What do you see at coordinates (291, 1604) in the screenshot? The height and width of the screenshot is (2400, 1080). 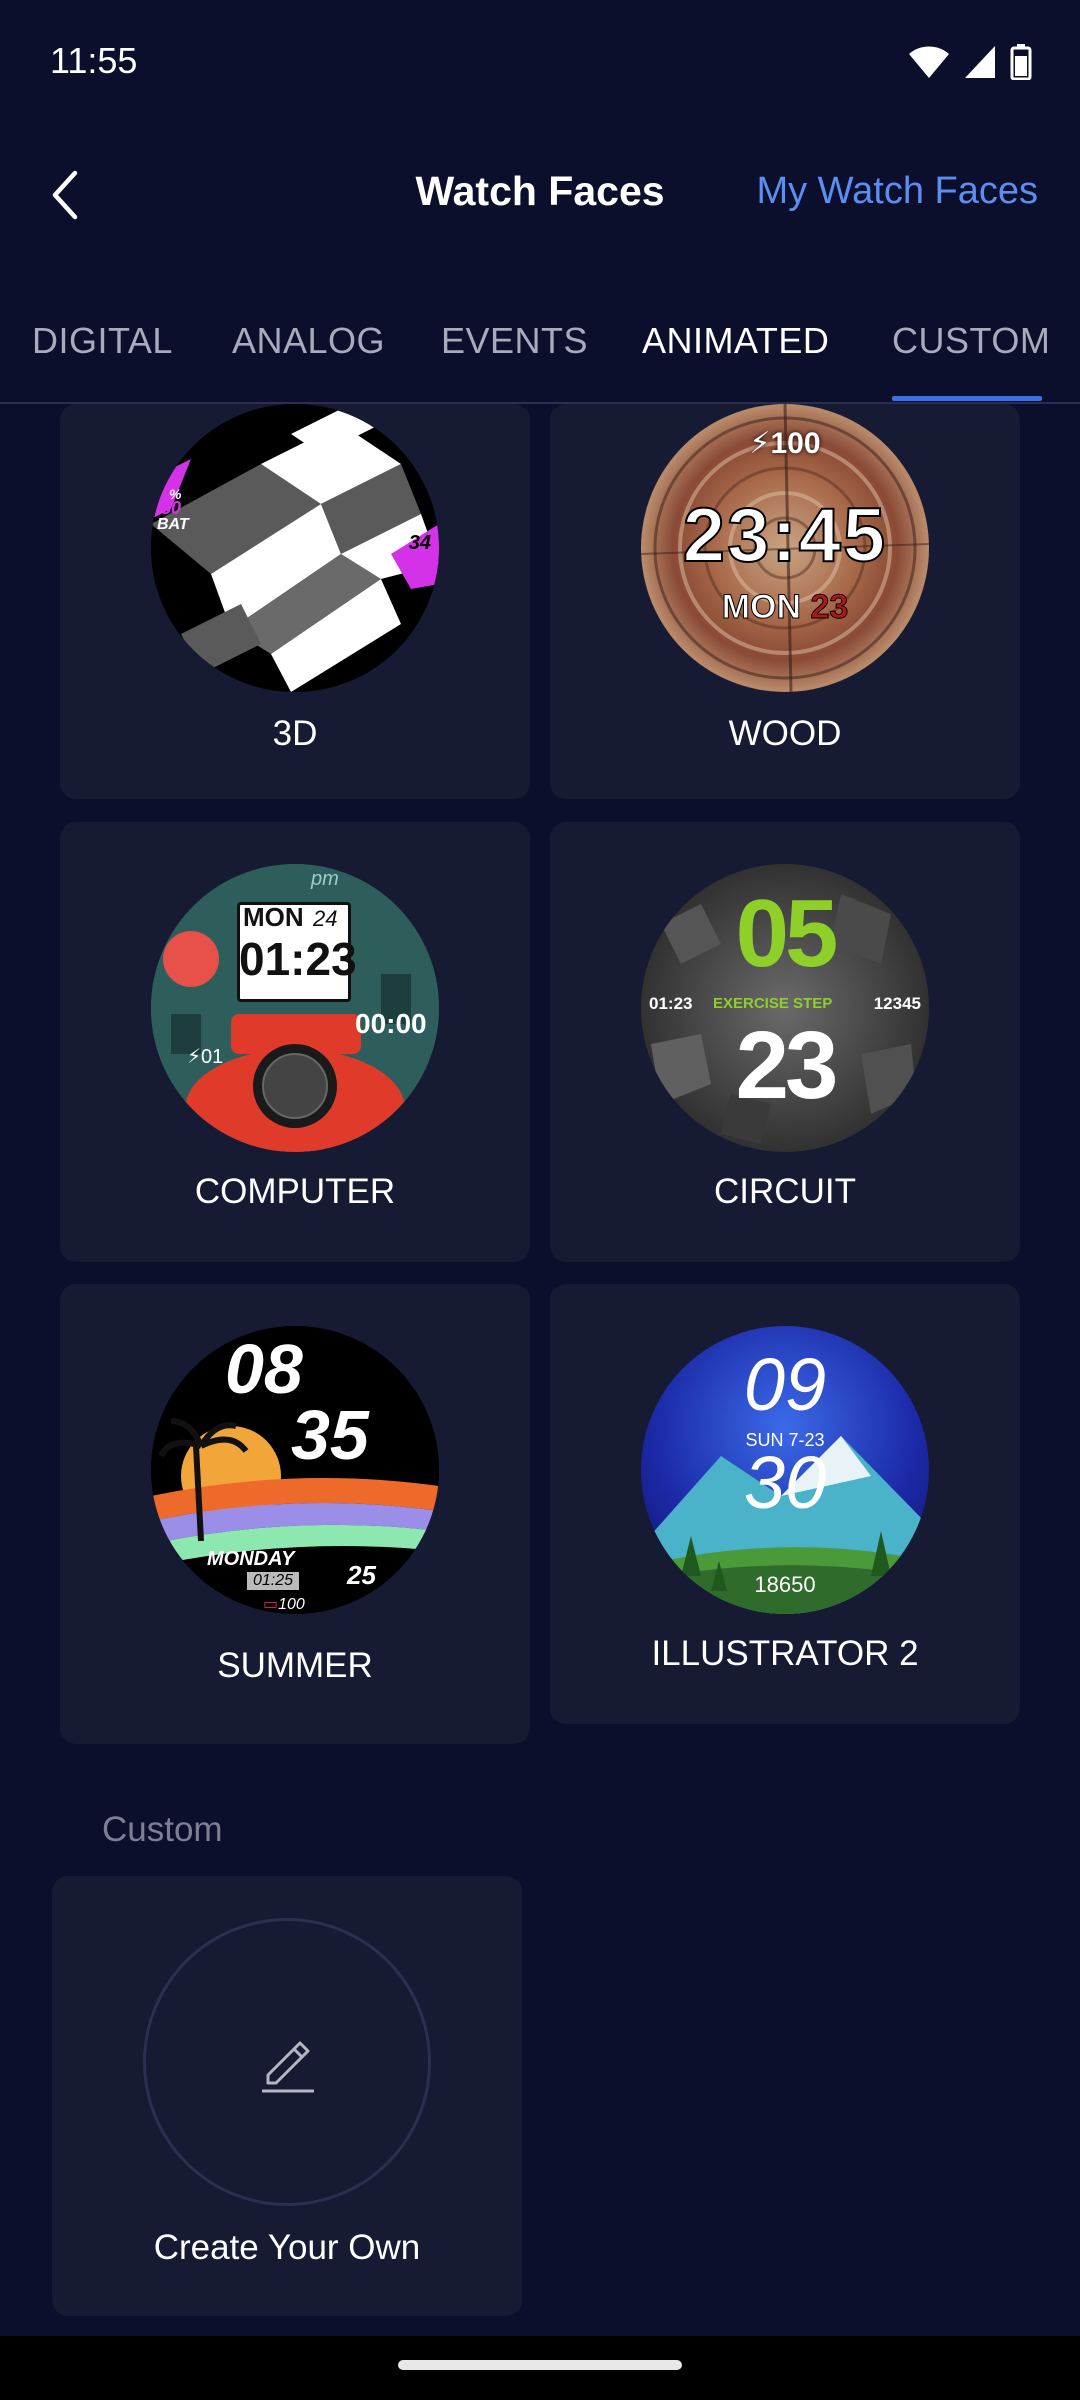 I see `face-summer-battery-value: 100` at bounding box center [291, 1604].